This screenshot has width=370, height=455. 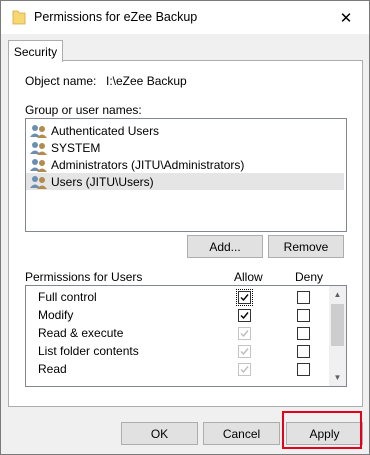 I want to click on permission-name: List folder contents, so click(x=88, y=351).